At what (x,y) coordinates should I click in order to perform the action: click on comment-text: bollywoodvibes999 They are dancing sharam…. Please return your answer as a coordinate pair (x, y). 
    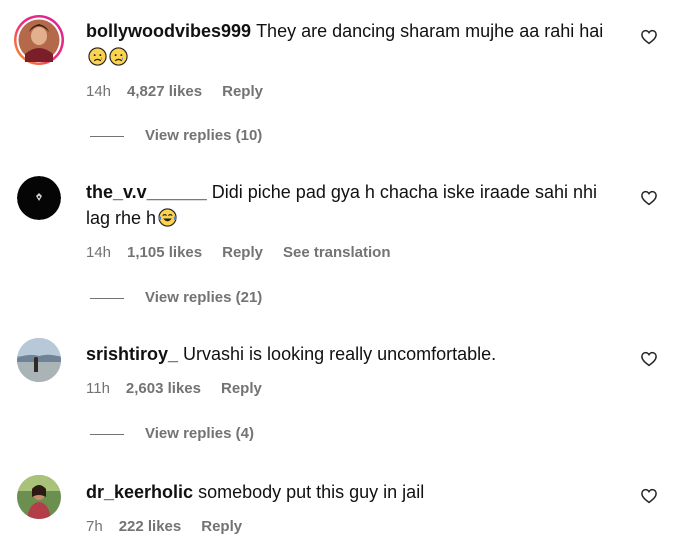
    Looking at the image, I should click on (351, 44).